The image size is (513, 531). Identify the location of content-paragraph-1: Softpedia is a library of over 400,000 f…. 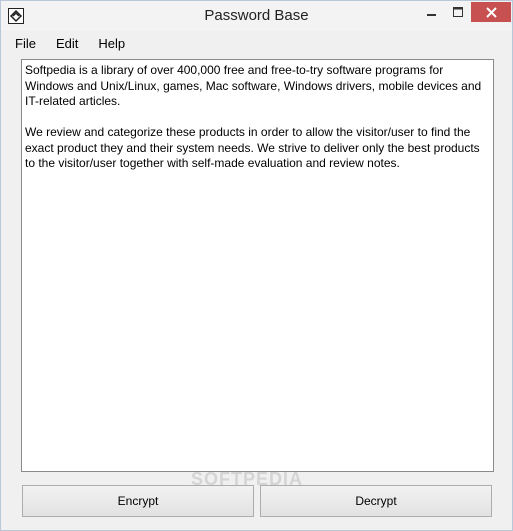
(253, 85).